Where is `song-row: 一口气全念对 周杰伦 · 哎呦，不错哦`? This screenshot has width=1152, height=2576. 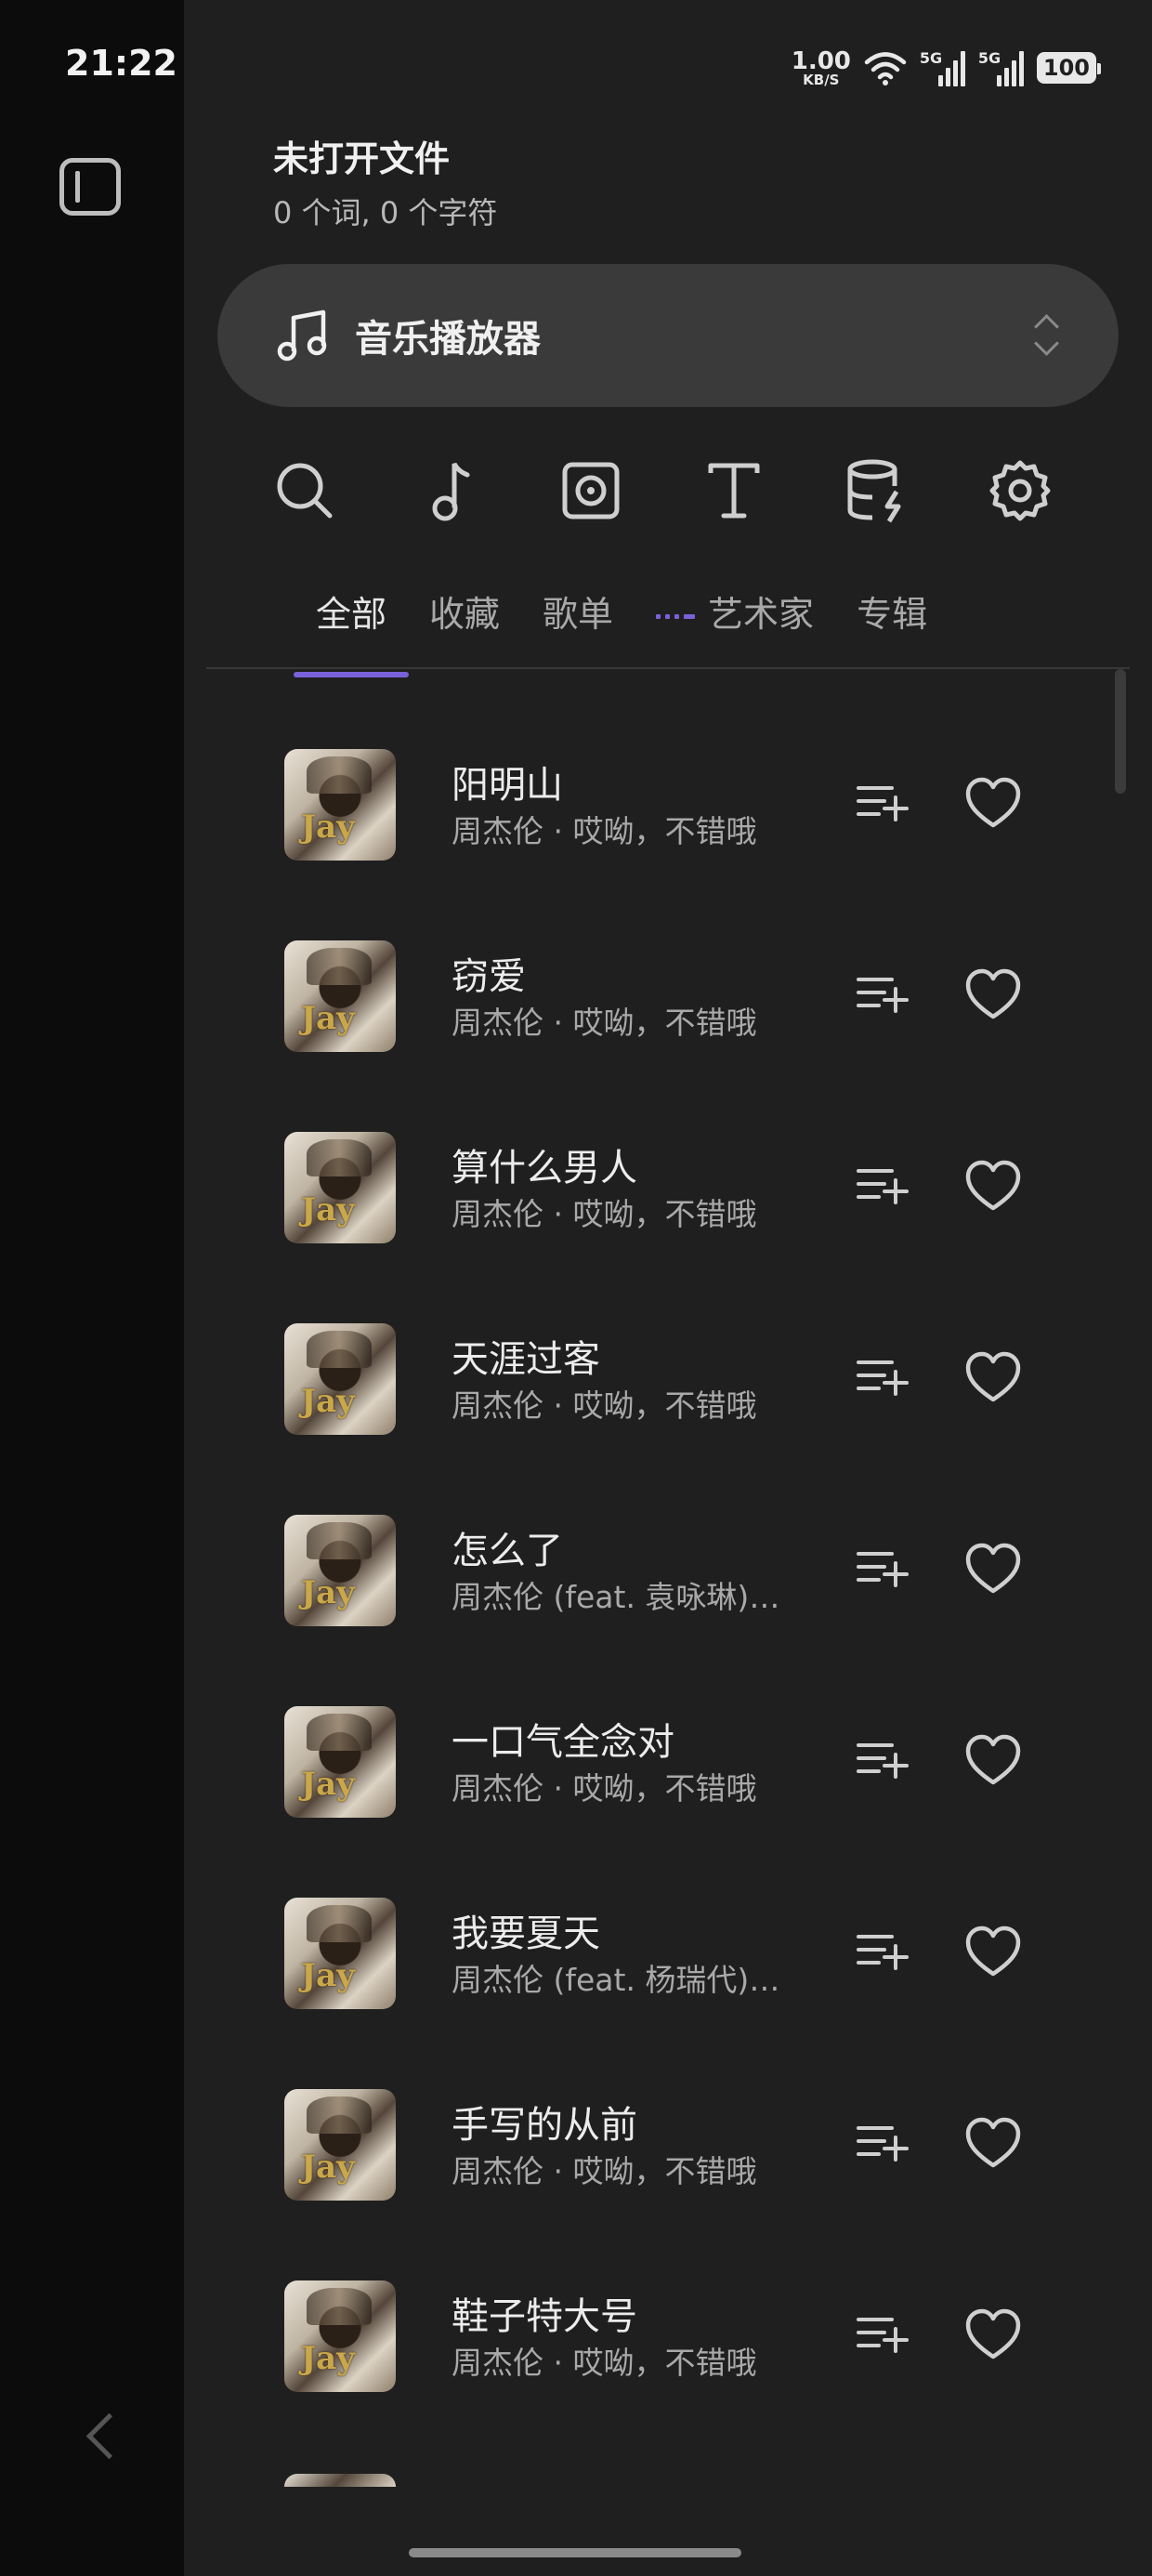
song-row: 一口气全念对 周杰伦 · 哎呦，不错哦 is located at coordinates (678, 1796).